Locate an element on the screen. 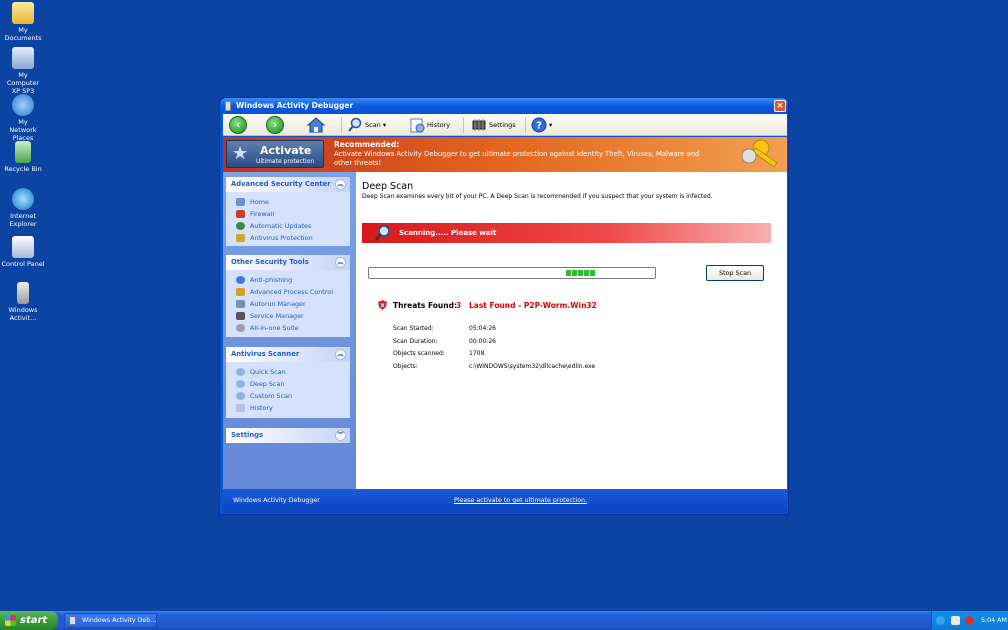 The height and width of the screenshot is (630, 1008). suite-icon is located at coordinates (240, 328).